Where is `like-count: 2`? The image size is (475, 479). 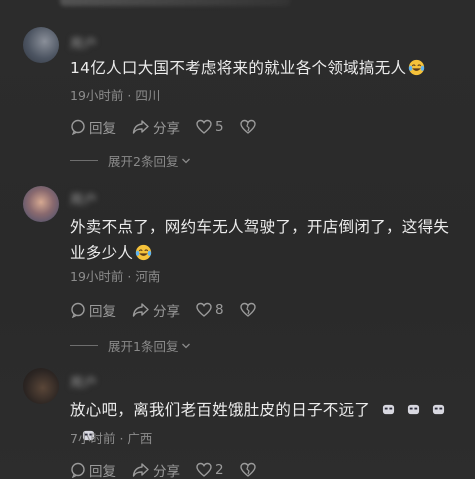 like-count: 2 is located at coordinates (219, 470).